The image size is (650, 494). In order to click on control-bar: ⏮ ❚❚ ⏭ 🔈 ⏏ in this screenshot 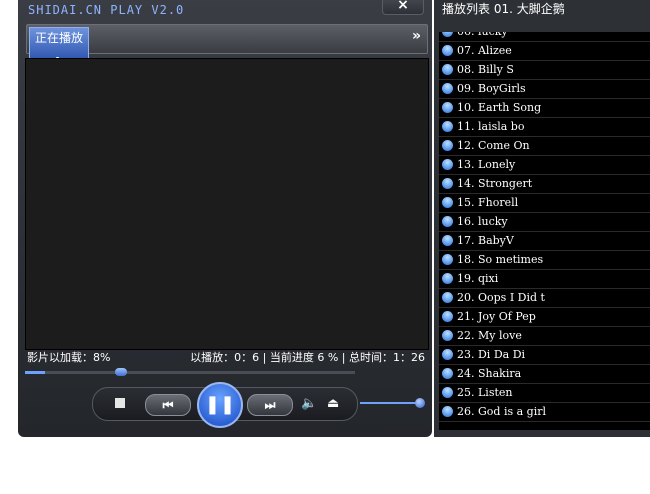, I will do `click(225, 405)`.